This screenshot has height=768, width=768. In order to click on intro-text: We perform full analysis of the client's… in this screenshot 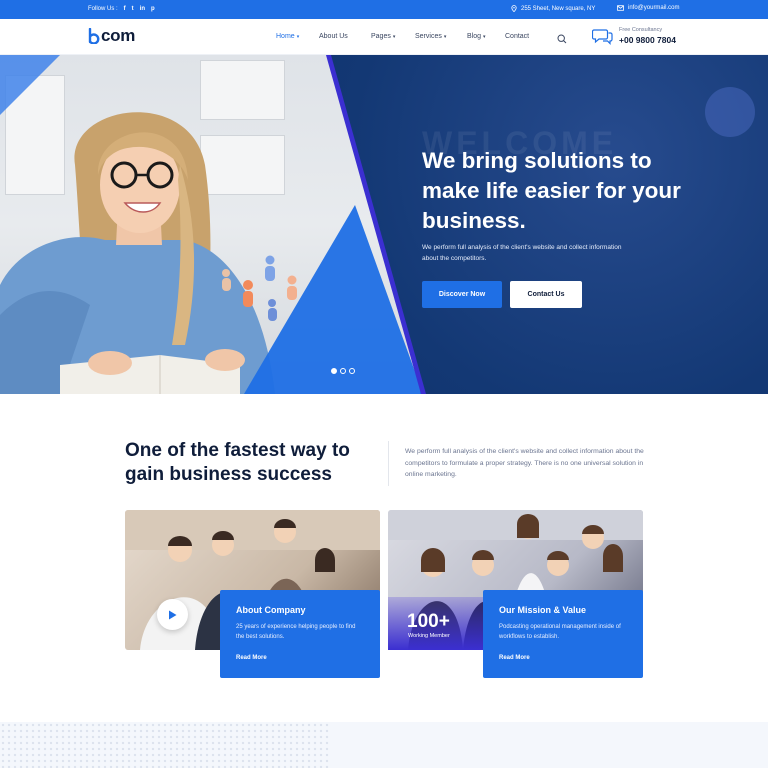, I will do `click(524, 463)`.